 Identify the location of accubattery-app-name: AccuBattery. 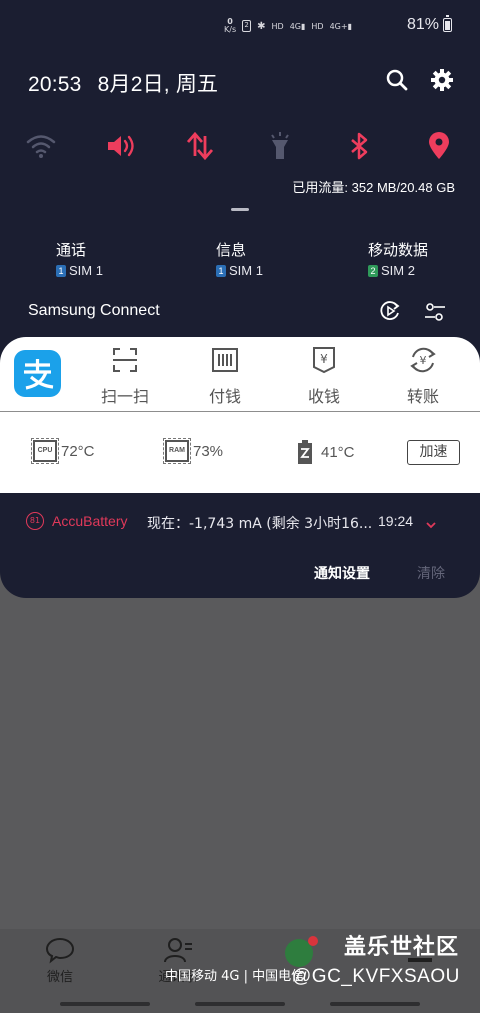
(90, 521).